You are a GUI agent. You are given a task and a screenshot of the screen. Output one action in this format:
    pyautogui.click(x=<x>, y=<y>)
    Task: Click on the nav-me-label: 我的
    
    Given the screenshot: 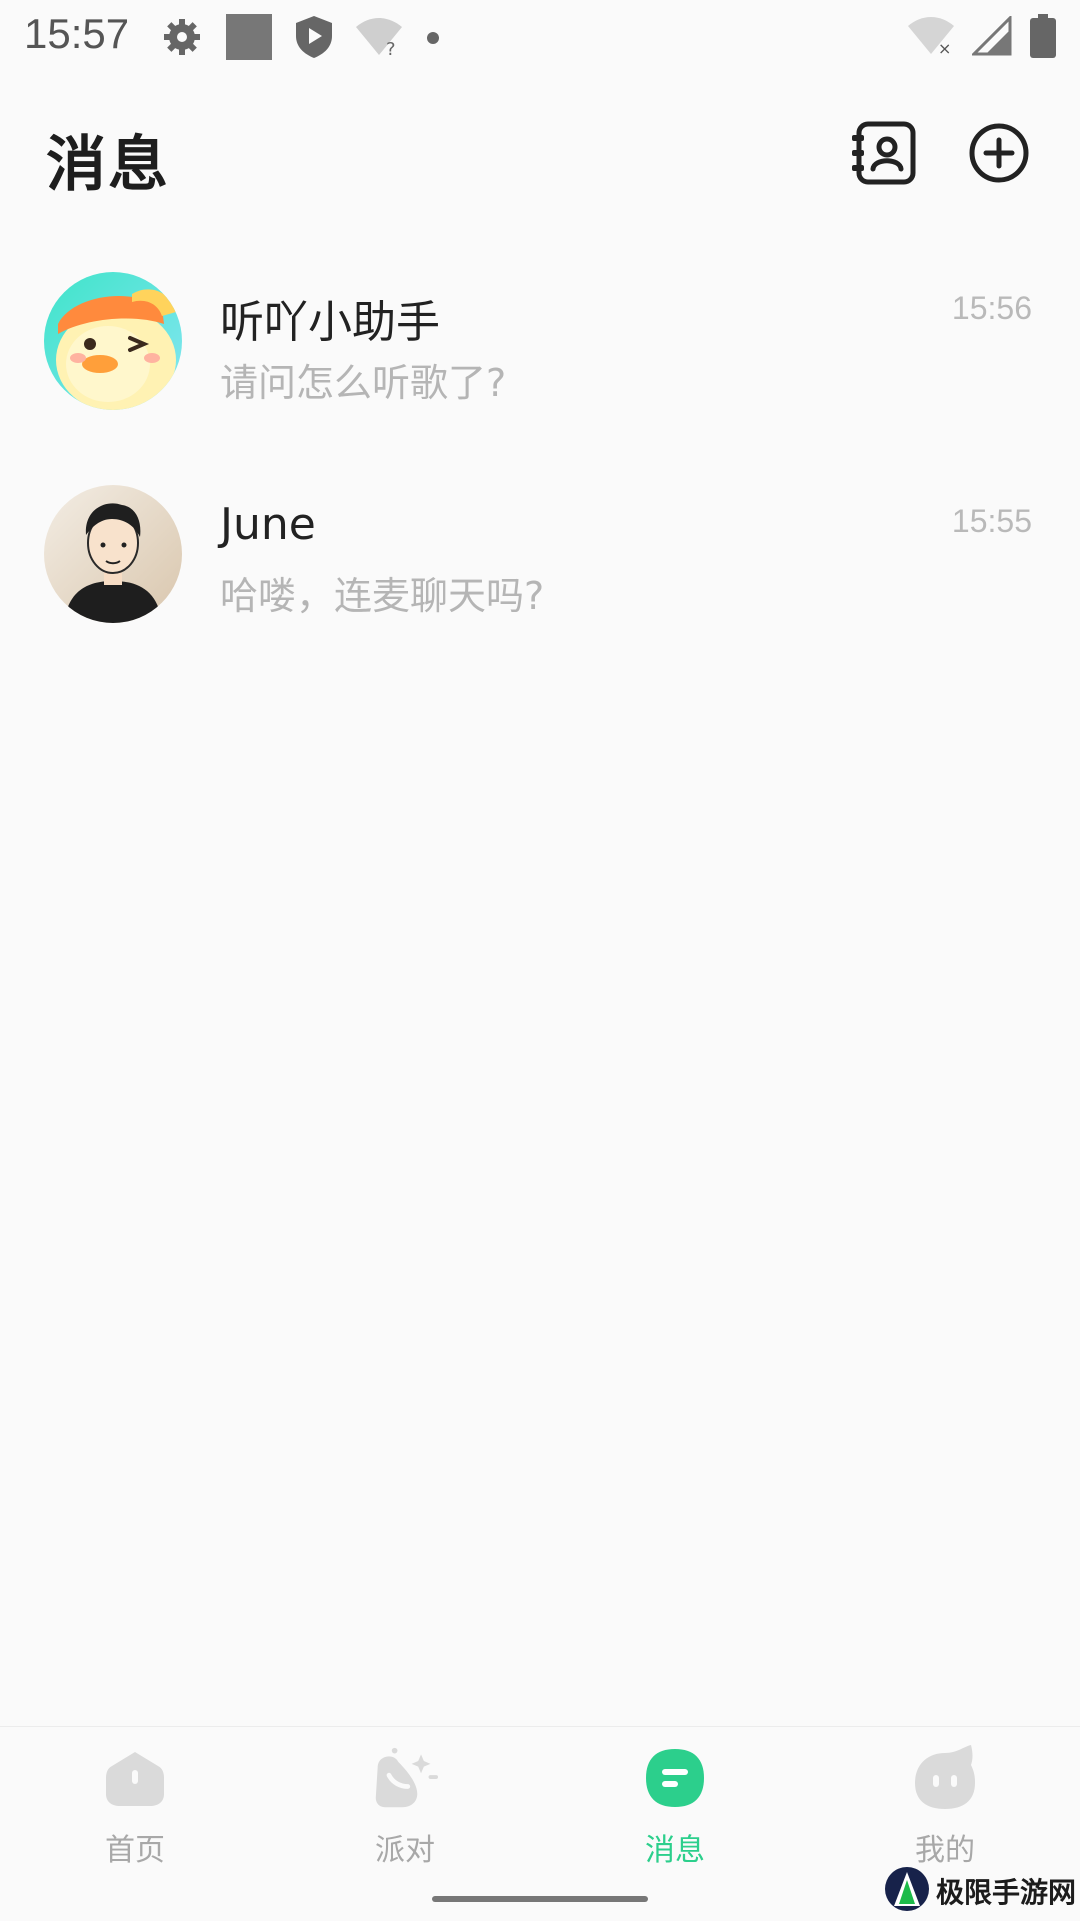 What is the action you would take?
    pyautogui.click(x=945, y=1850)
    